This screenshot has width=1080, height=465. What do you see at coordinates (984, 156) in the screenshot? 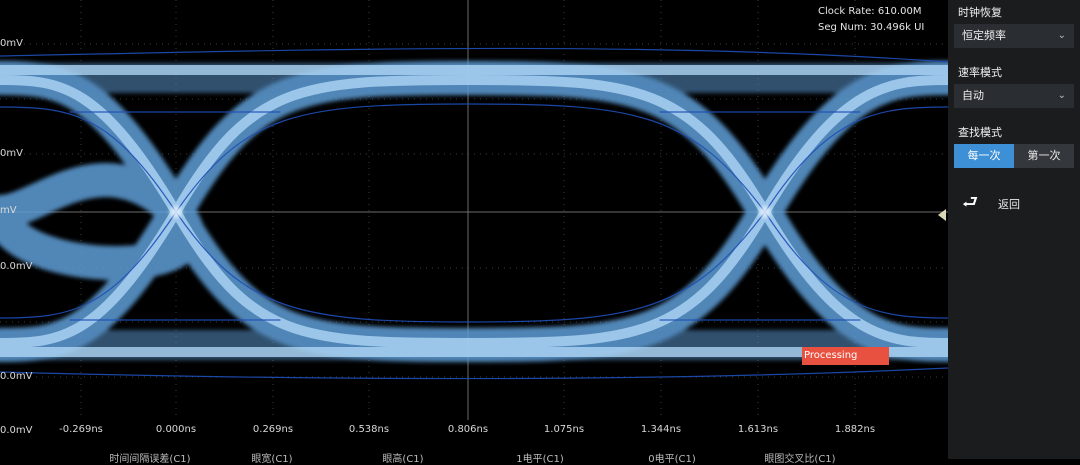
I see `search-mode-every-button: 每一次` at bounding box center [984, 156].